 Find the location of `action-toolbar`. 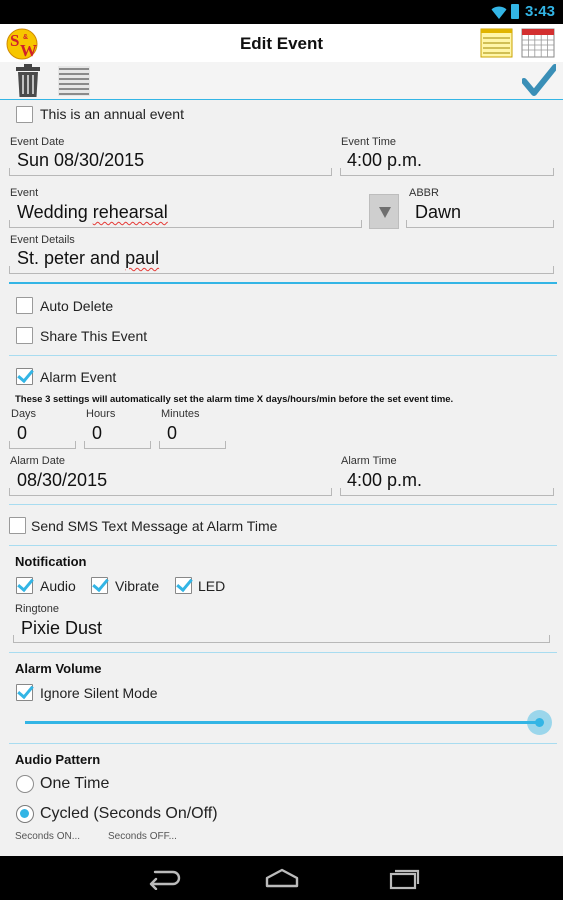

action-toolbar is located at coordinates (281, 81).